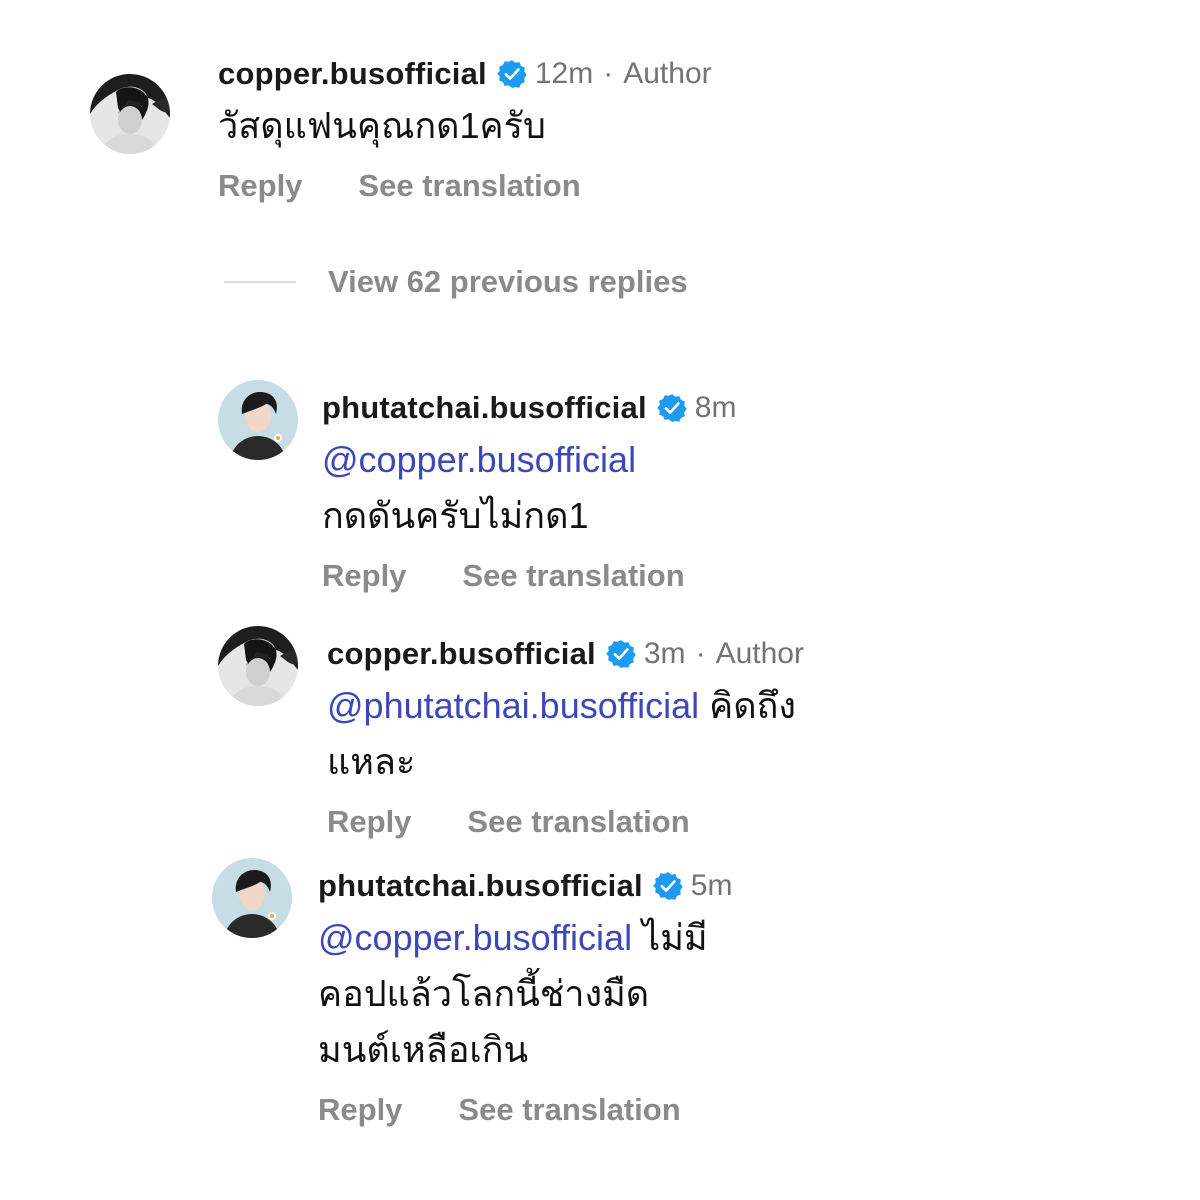 The width and height of the screenshot is (1200, 1200). I want to click on timestamp: 8m, so click(715, 407).